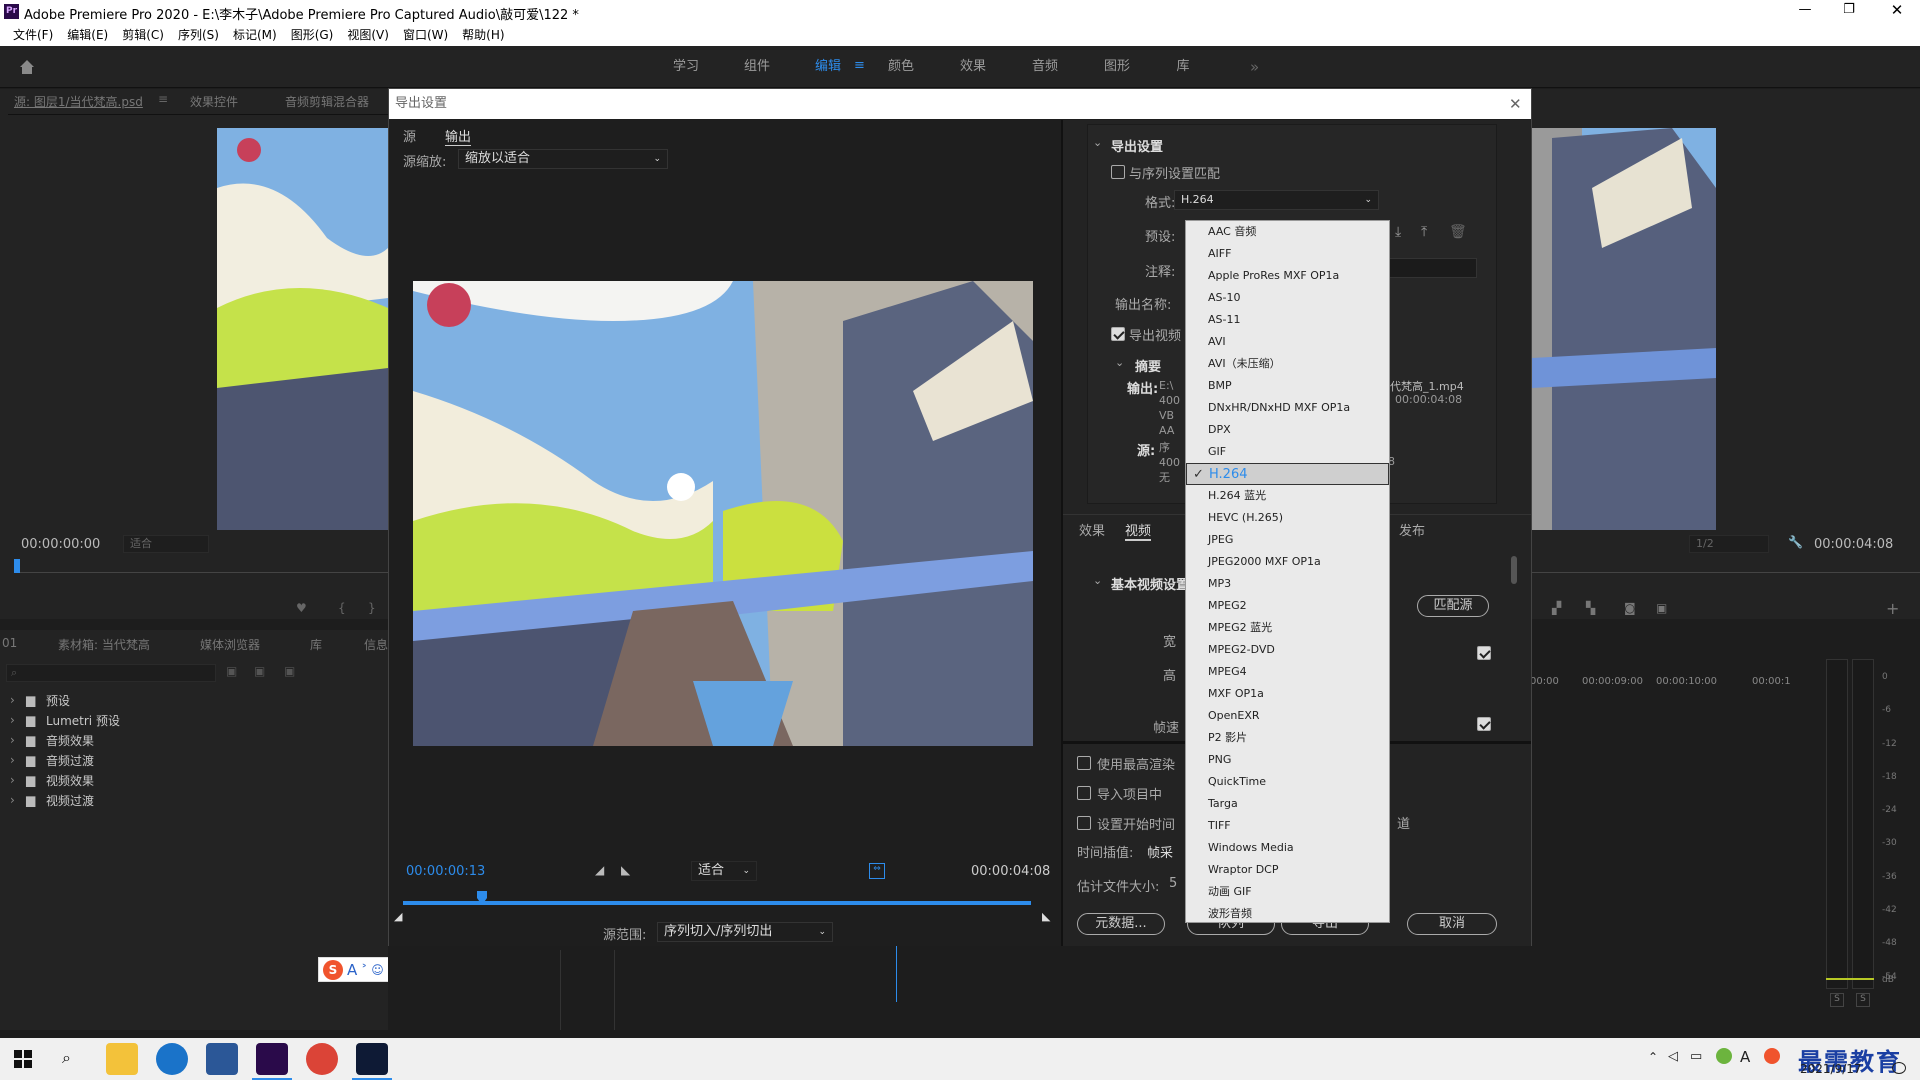  What do you see at coordinates (1117, 67) in the screenshot?
I see `workspace-graphics: 图形` at bounding box center [1117, 67].